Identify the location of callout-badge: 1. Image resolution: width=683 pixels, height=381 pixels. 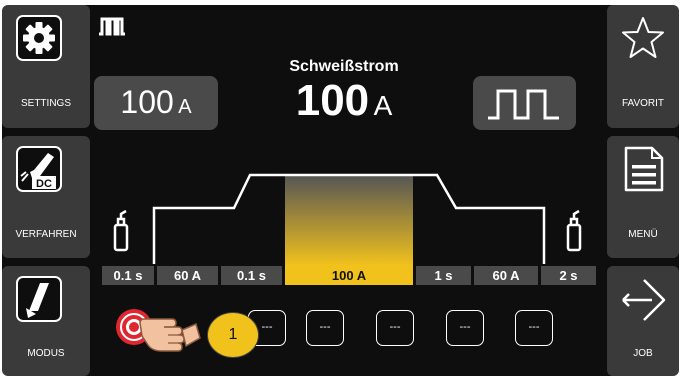
(233, 335).